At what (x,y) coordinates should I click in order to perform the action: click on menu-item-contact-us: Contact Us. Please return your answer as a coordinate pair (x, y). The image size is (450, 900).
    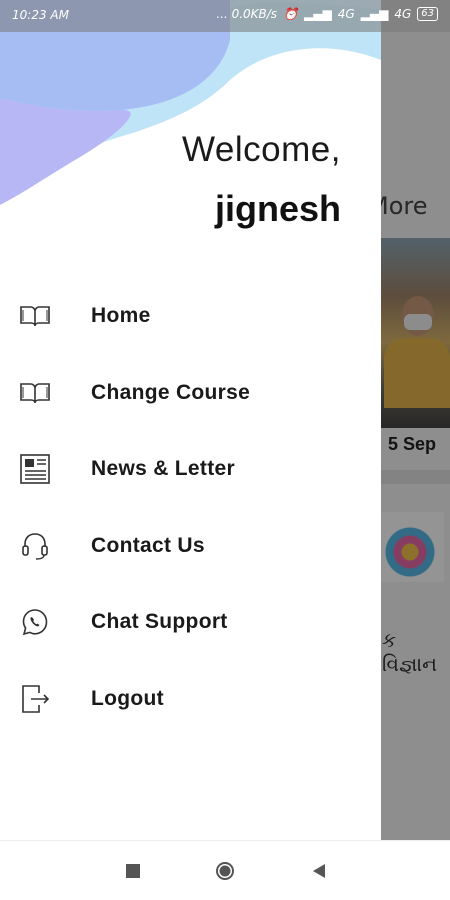
    Looking at the image, I should click on (190, 546).